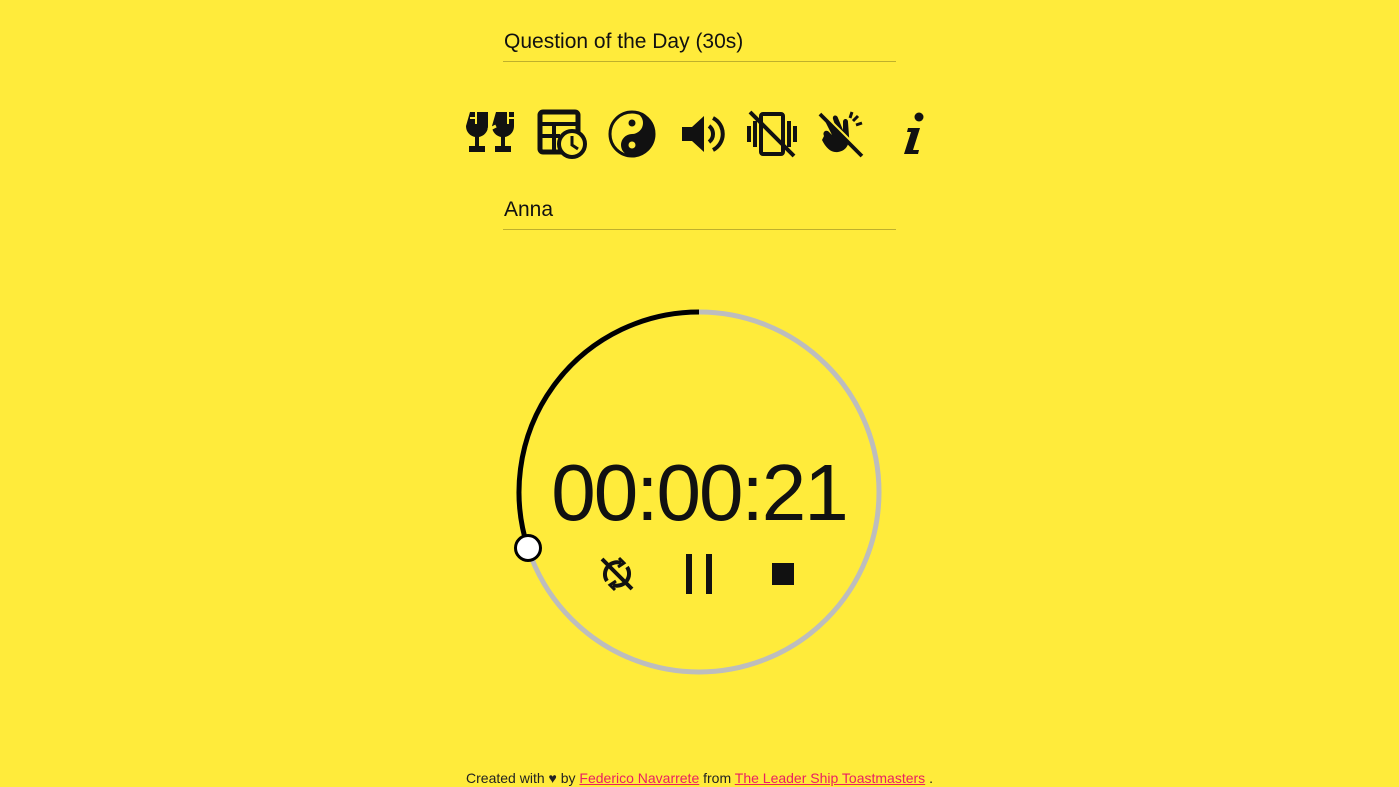  I want to click on info-icon, so click(912, 134).